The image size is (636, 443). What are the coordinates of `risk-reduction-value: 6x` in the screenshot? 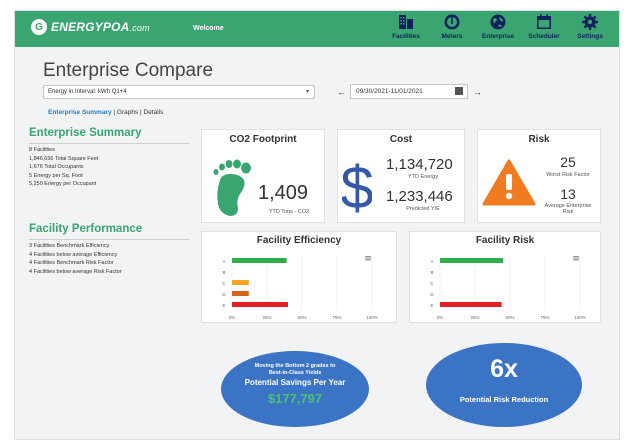 It's located at (504, 369).